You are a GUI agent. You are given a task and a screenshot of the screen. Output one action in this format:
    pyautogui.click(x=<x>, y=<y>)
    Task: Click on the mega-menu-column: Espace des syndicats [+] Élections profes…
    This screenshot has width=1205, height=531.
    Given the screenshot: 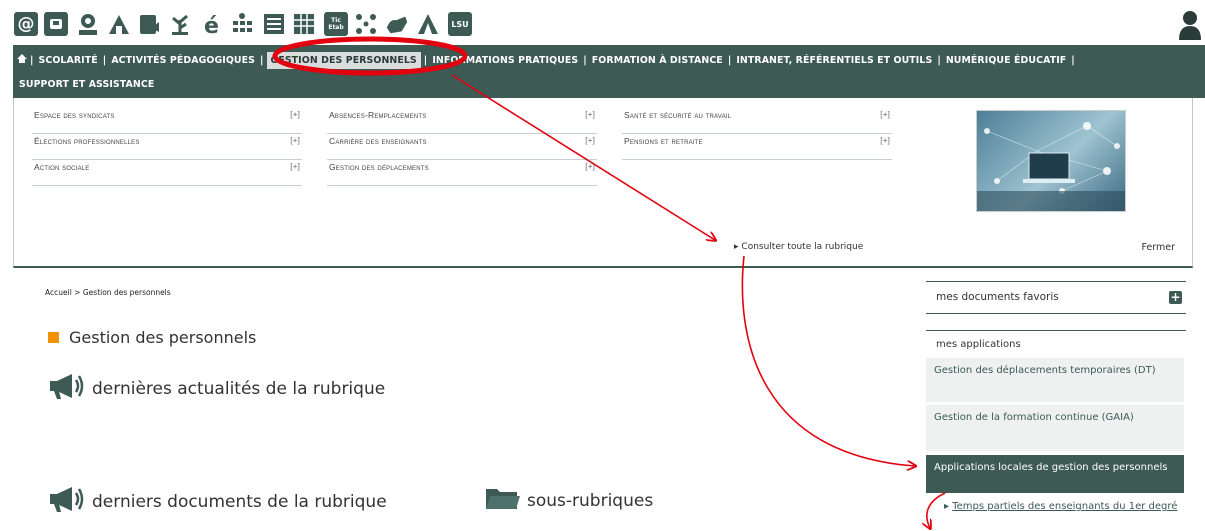 What is the action you would take?
    pyautogui.click(x=167, y=147)
    